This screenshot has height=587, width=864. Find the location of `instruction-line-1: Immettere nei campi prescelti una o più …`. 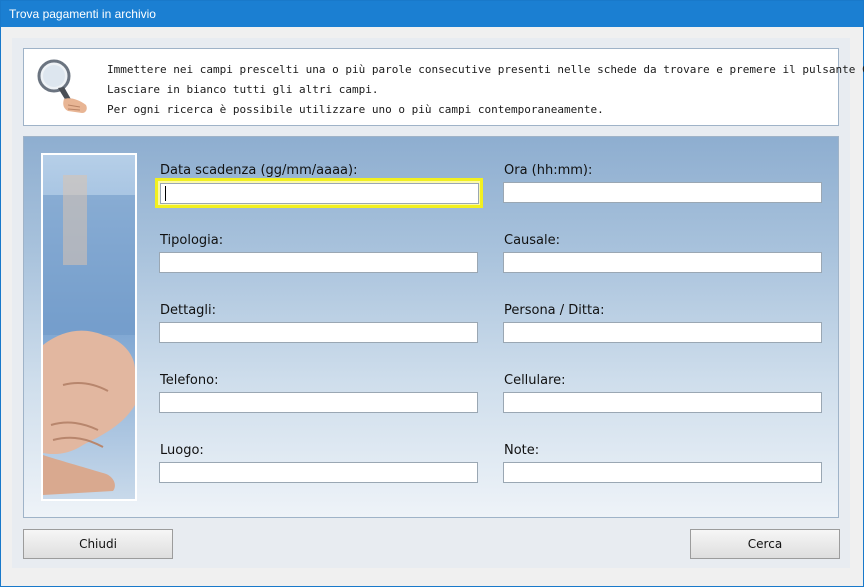

instruction-line-1: Immettere nei campi prescelti una o più … is located at coordinates (485, 69).